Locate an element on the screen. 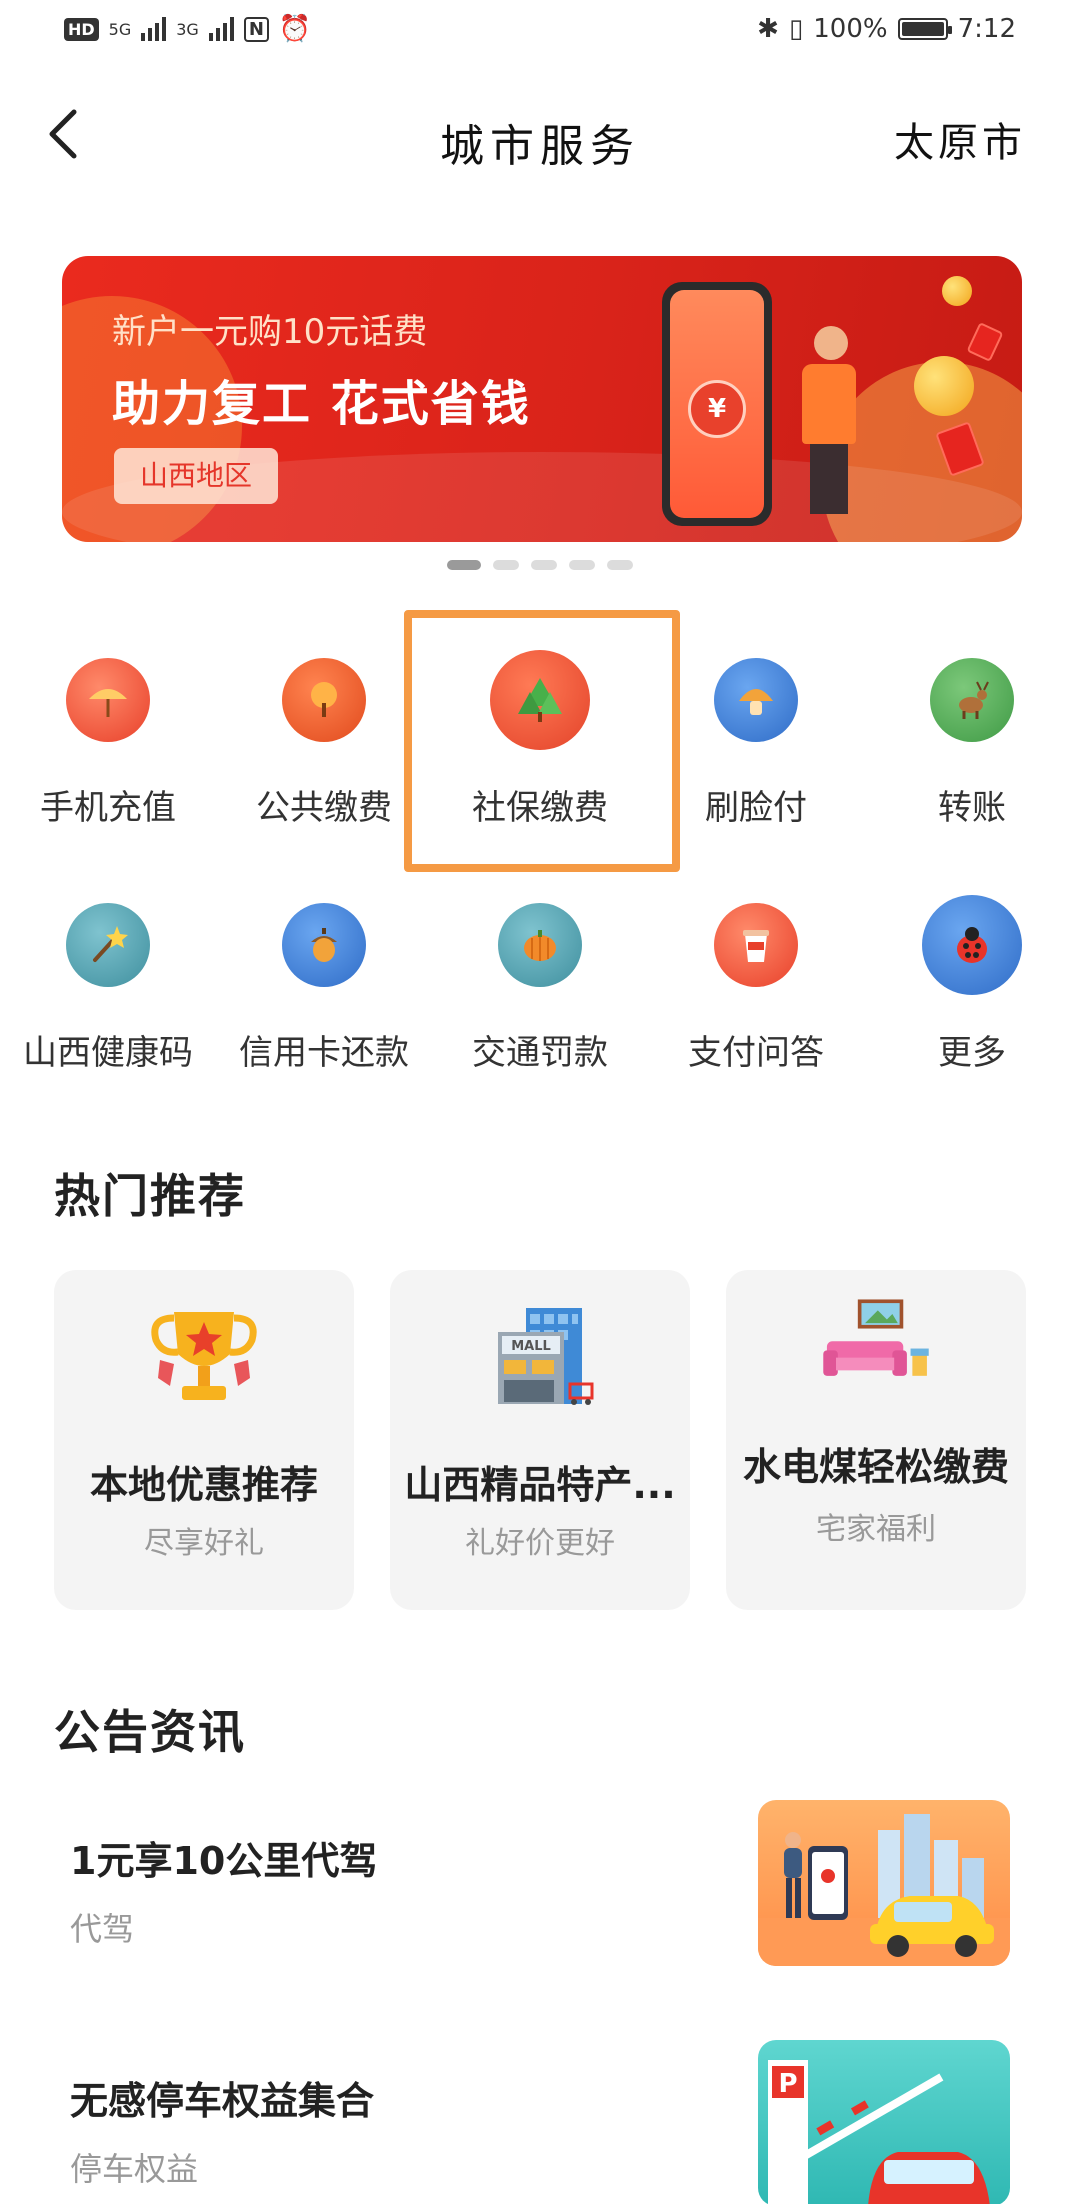 The height and width of the screenshot is (2204, 1080). magic-wand-icon is located at coordinates (108, 945).